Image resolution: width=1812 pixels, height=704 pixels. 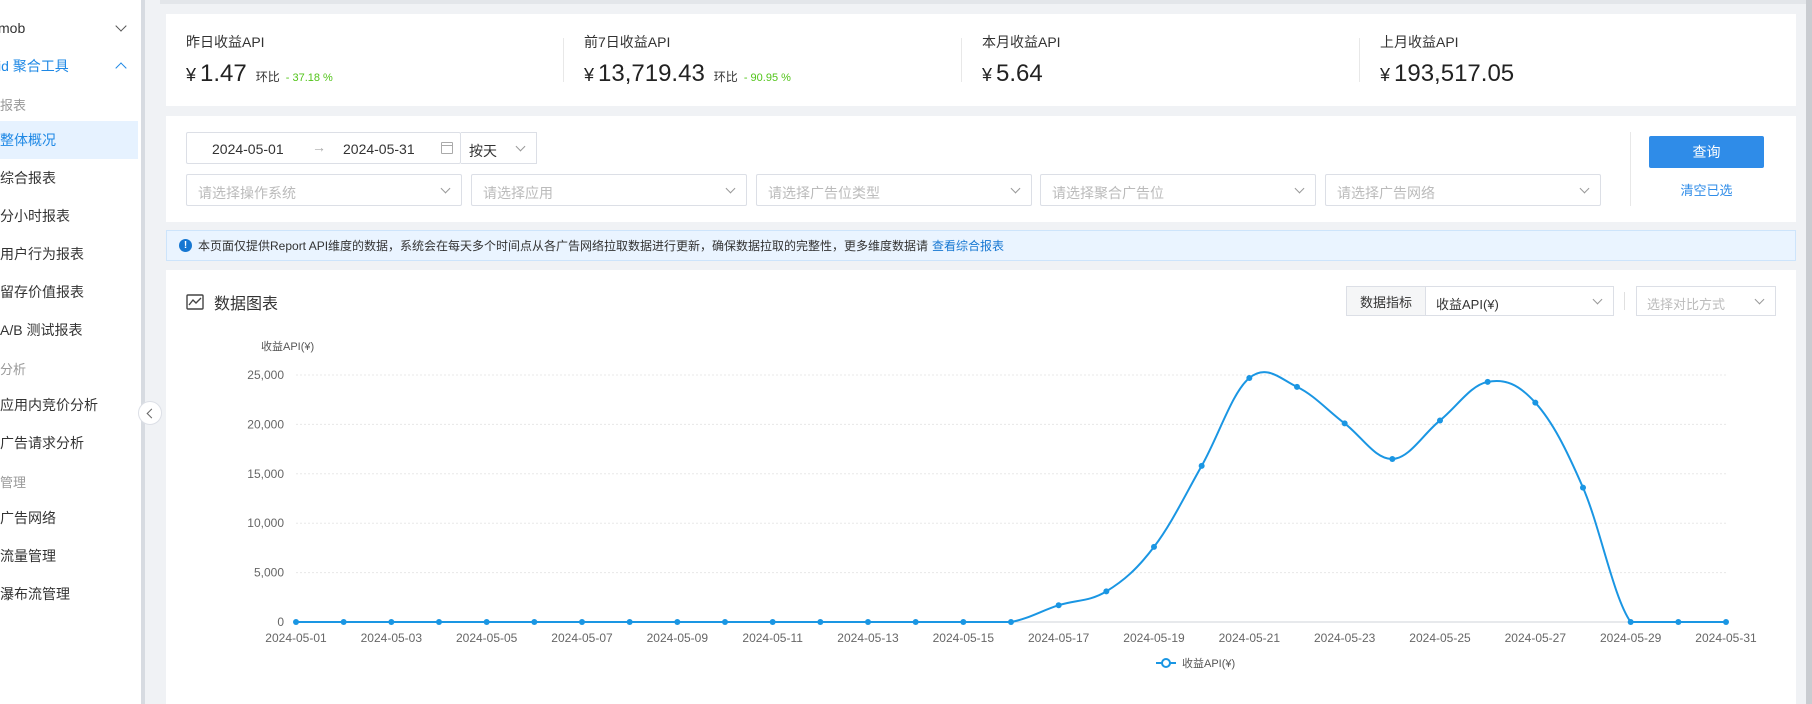 What do you see at coordinates (487, 638) in the screenshot?
I see `x-tick-label: 2024-05-05` at bounding box center [487, 638].